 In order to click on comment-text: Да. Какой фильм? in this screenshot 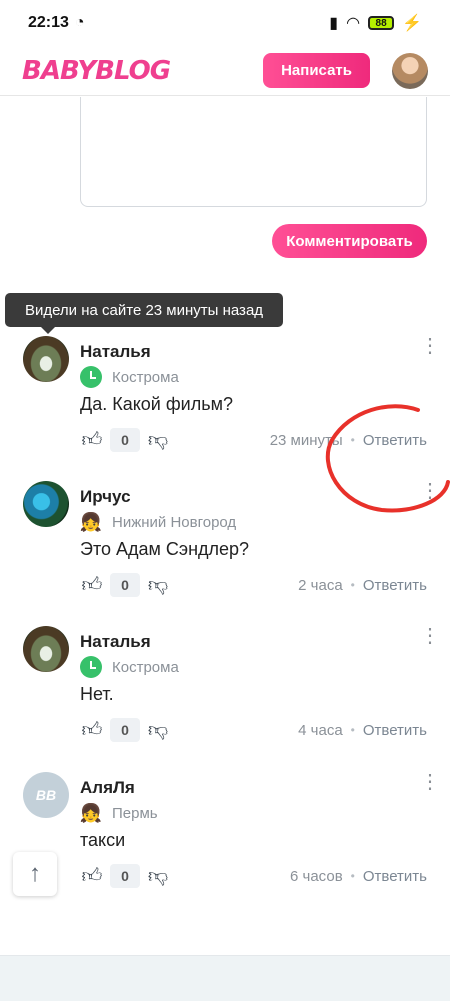, I will do `click(156, 404)`.